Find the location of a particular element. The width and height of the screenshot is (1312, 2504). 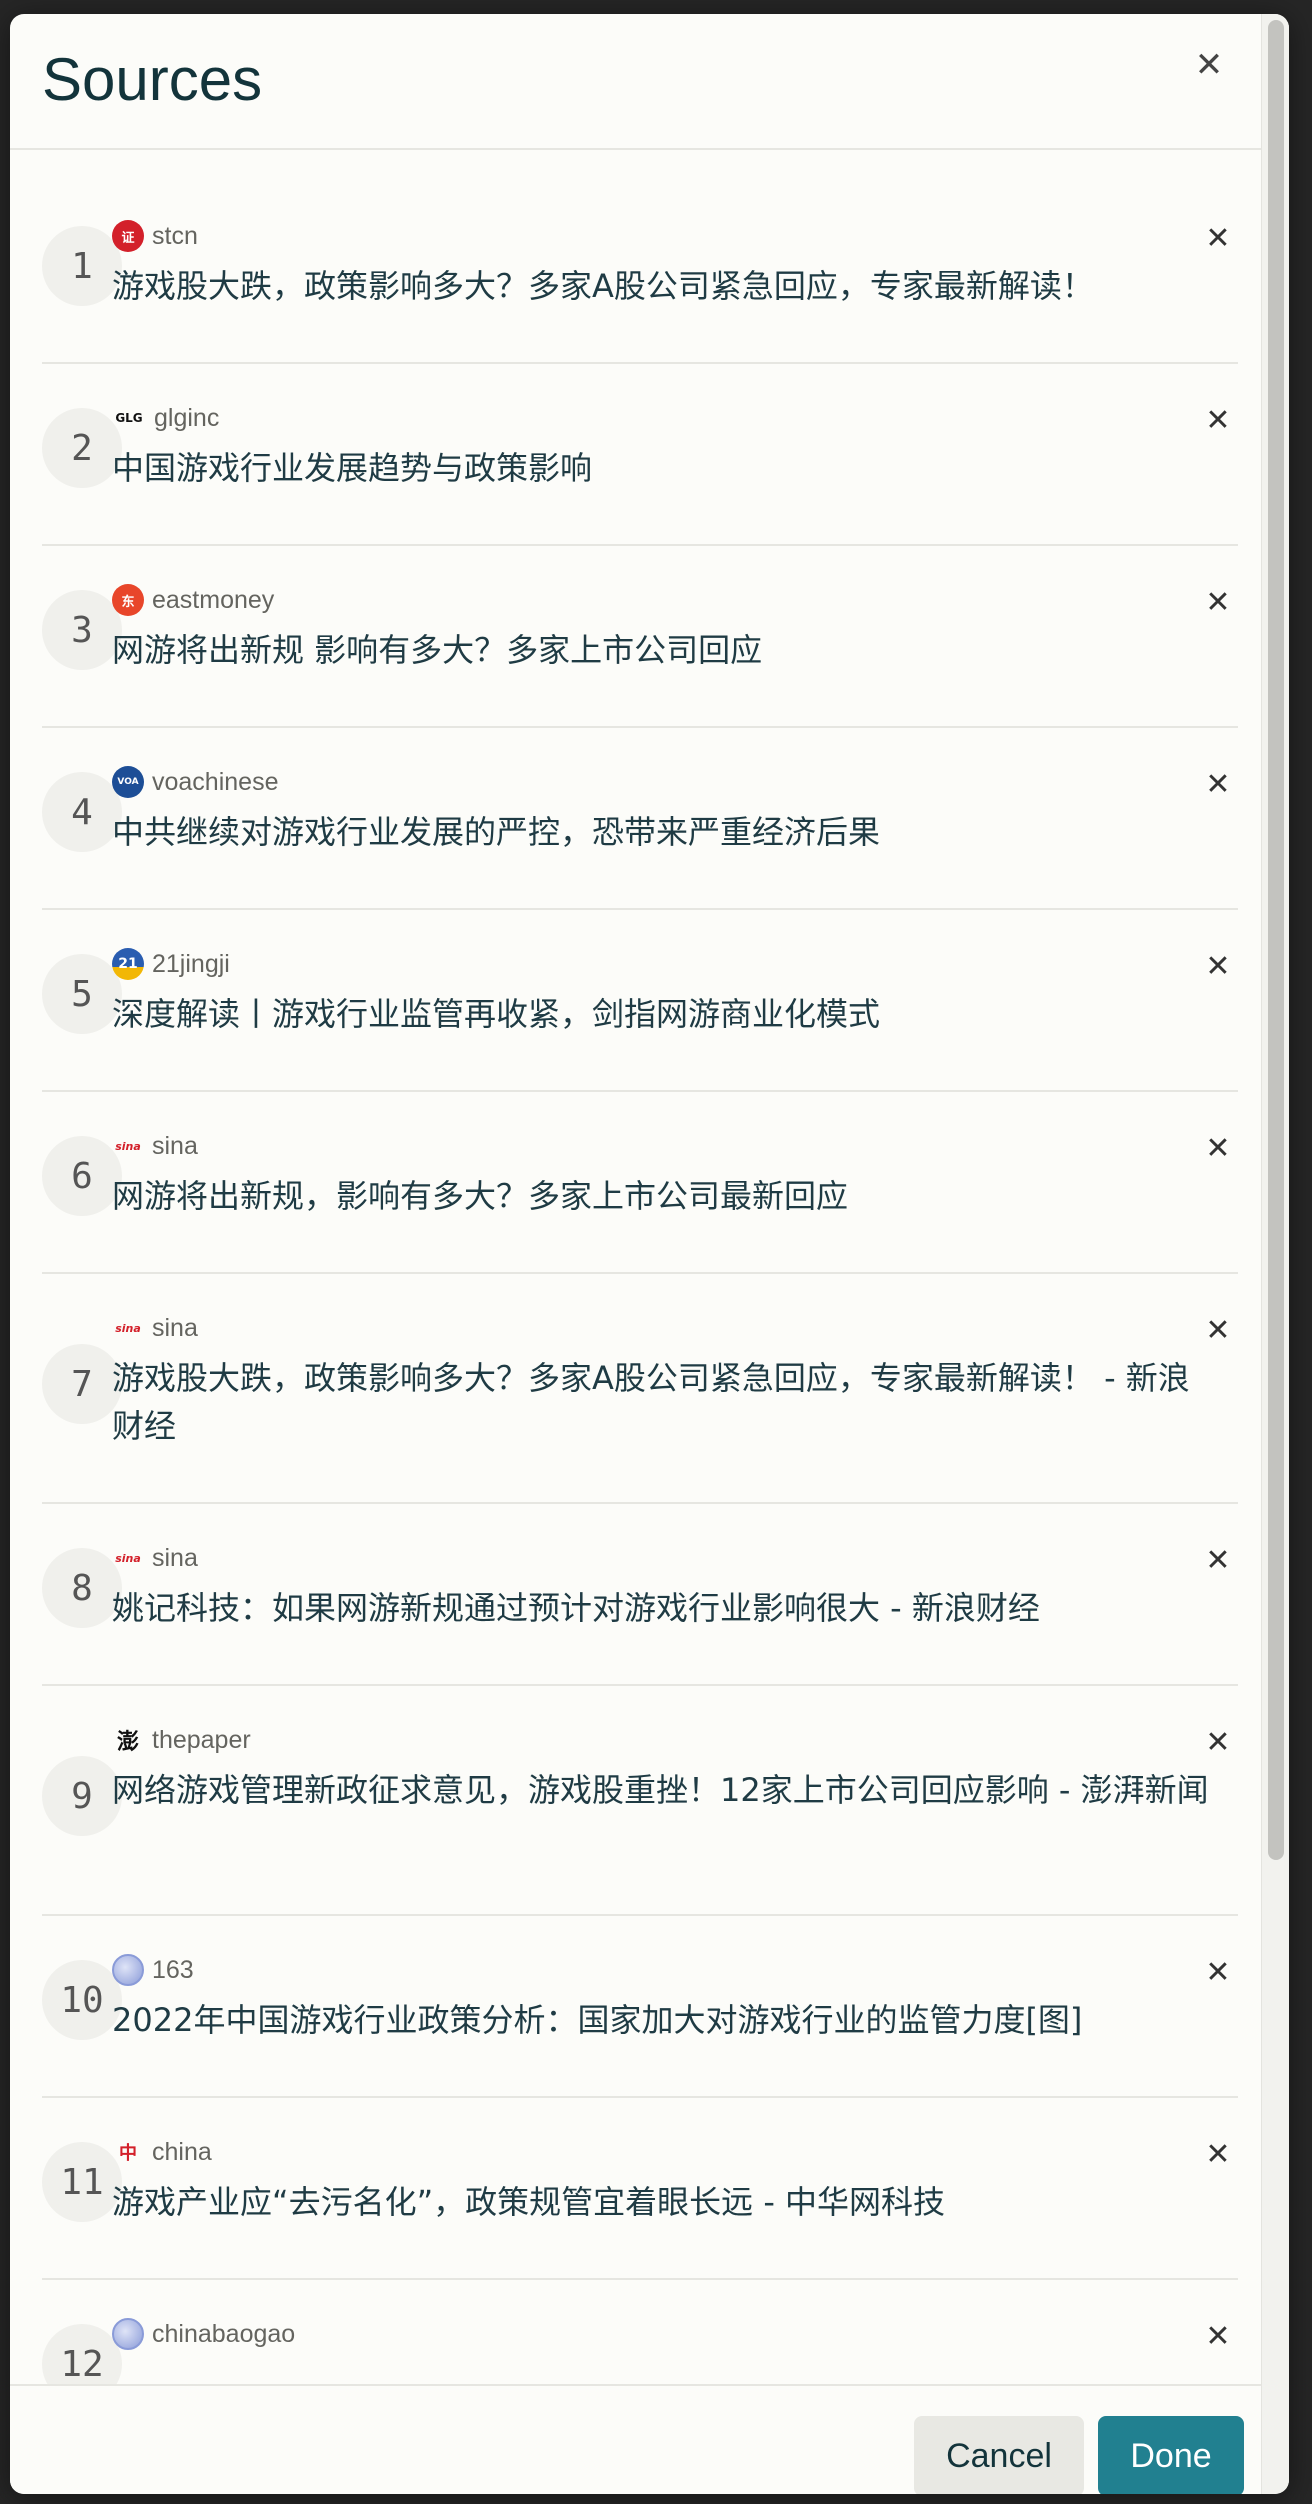

source-number: 6 is located at coordinates (82, 1176).